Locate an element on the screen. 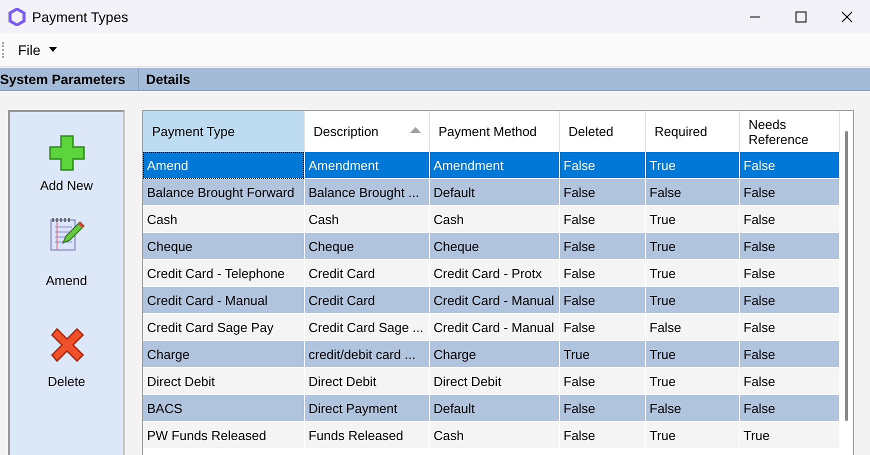 The width and height of the screenshot is (870, 455). table-cell: Funds Released is located at coordinates (366, 435).